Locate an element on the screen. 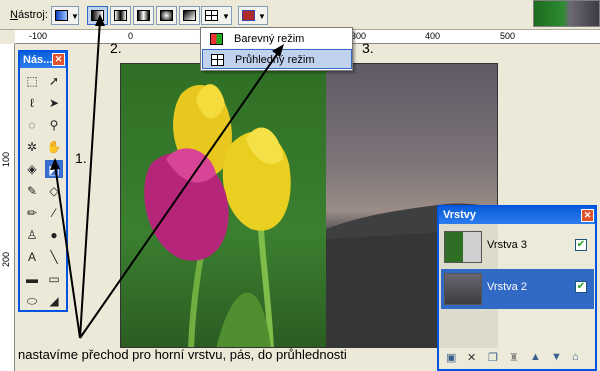  layer-name: Vrstva 3 is located at coordinates (507, 245).